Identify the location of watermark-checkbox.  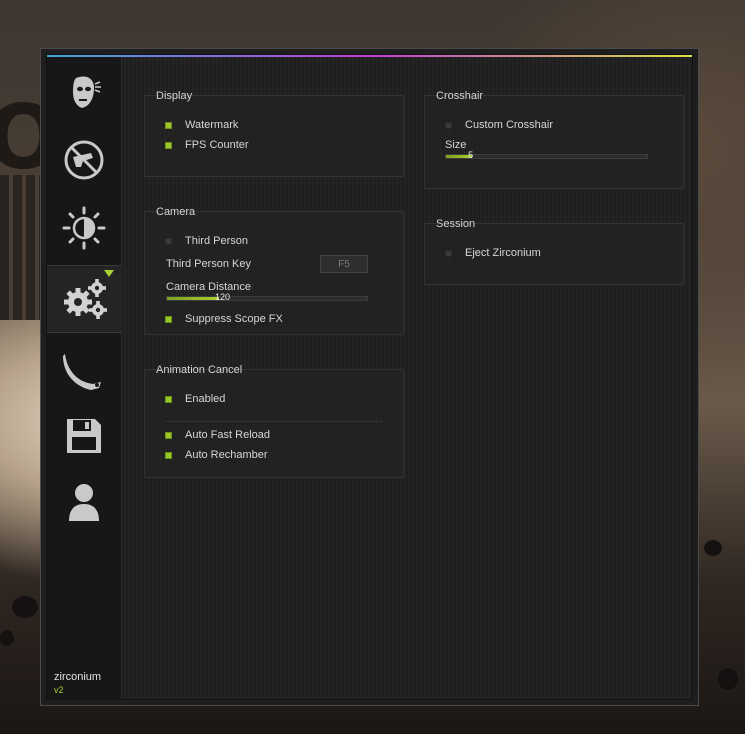
(168, 125).